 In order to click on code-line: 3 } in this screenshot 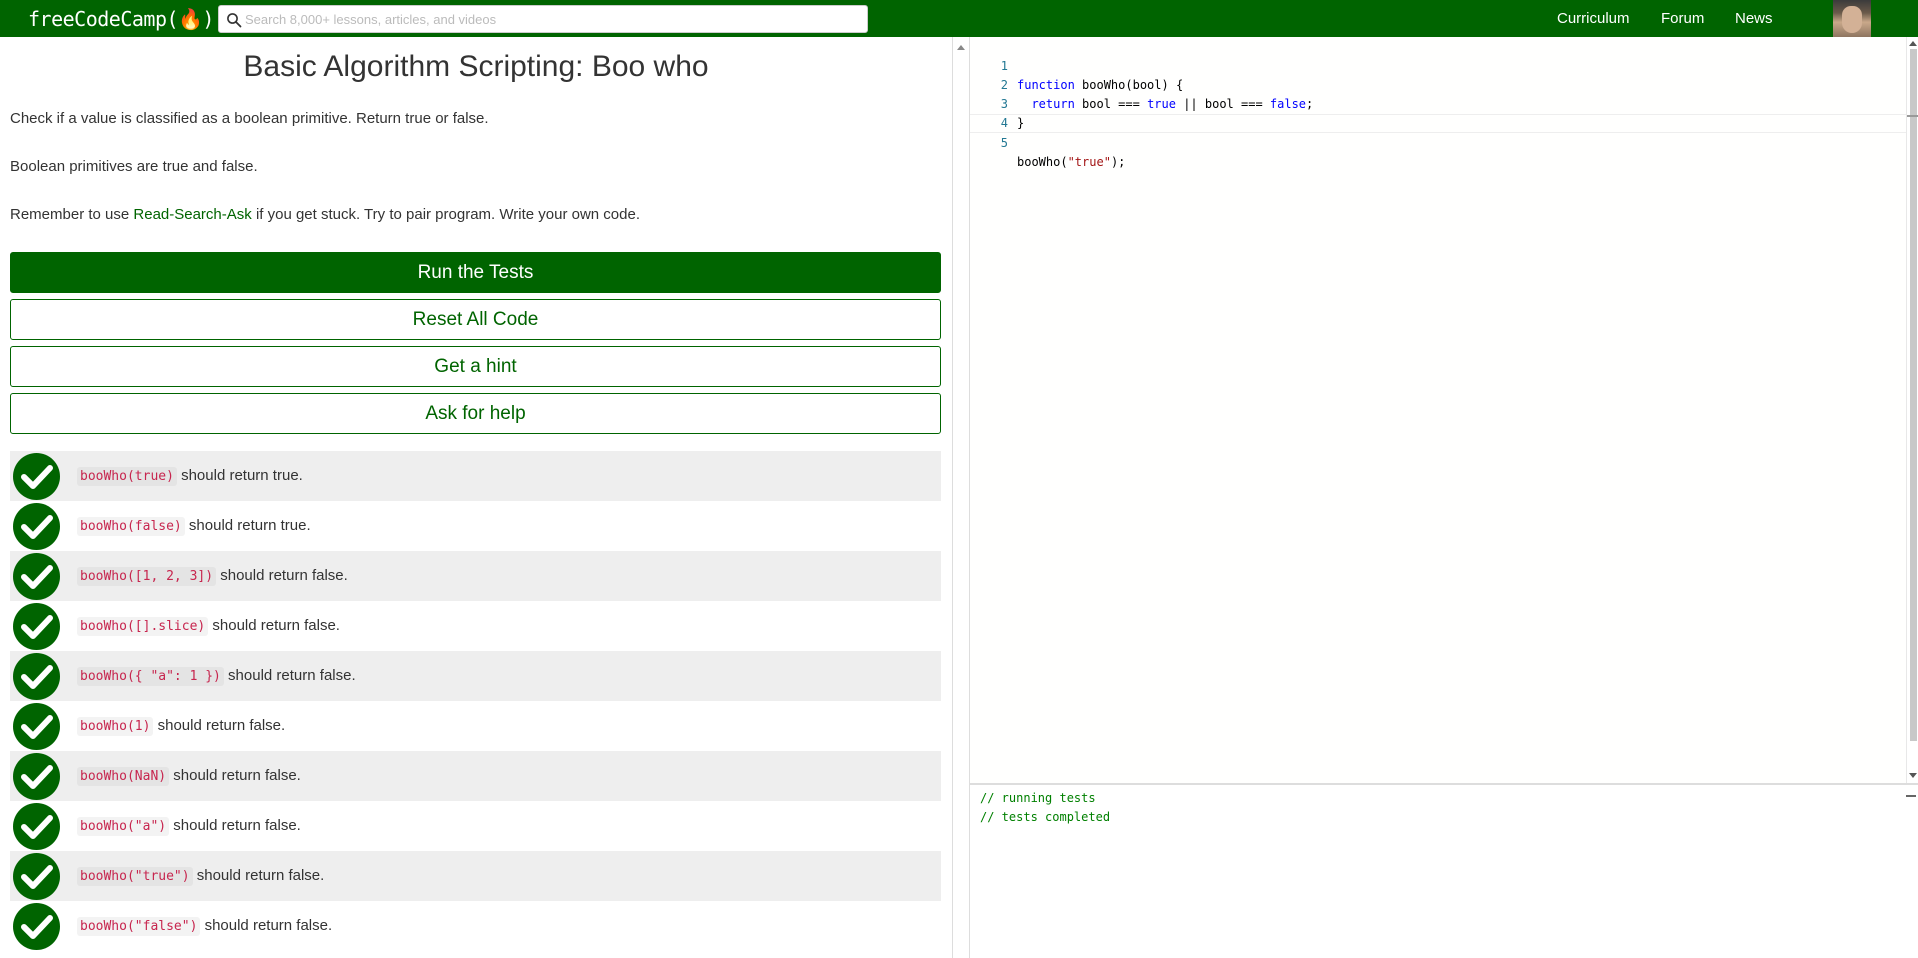, I will do `click(1438, 103)`.